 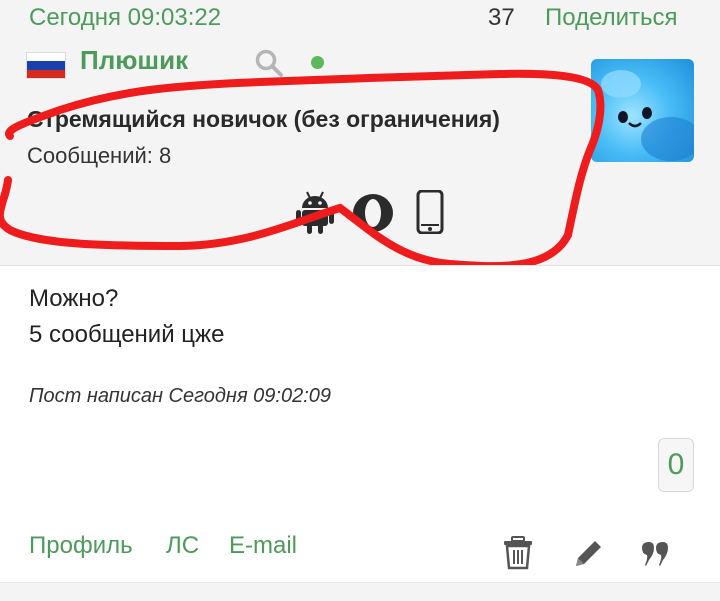 What do you see at coordinates (263, 546) in the screenshot?
I see `email-link: E-mail` at bounding box center [263, 546].